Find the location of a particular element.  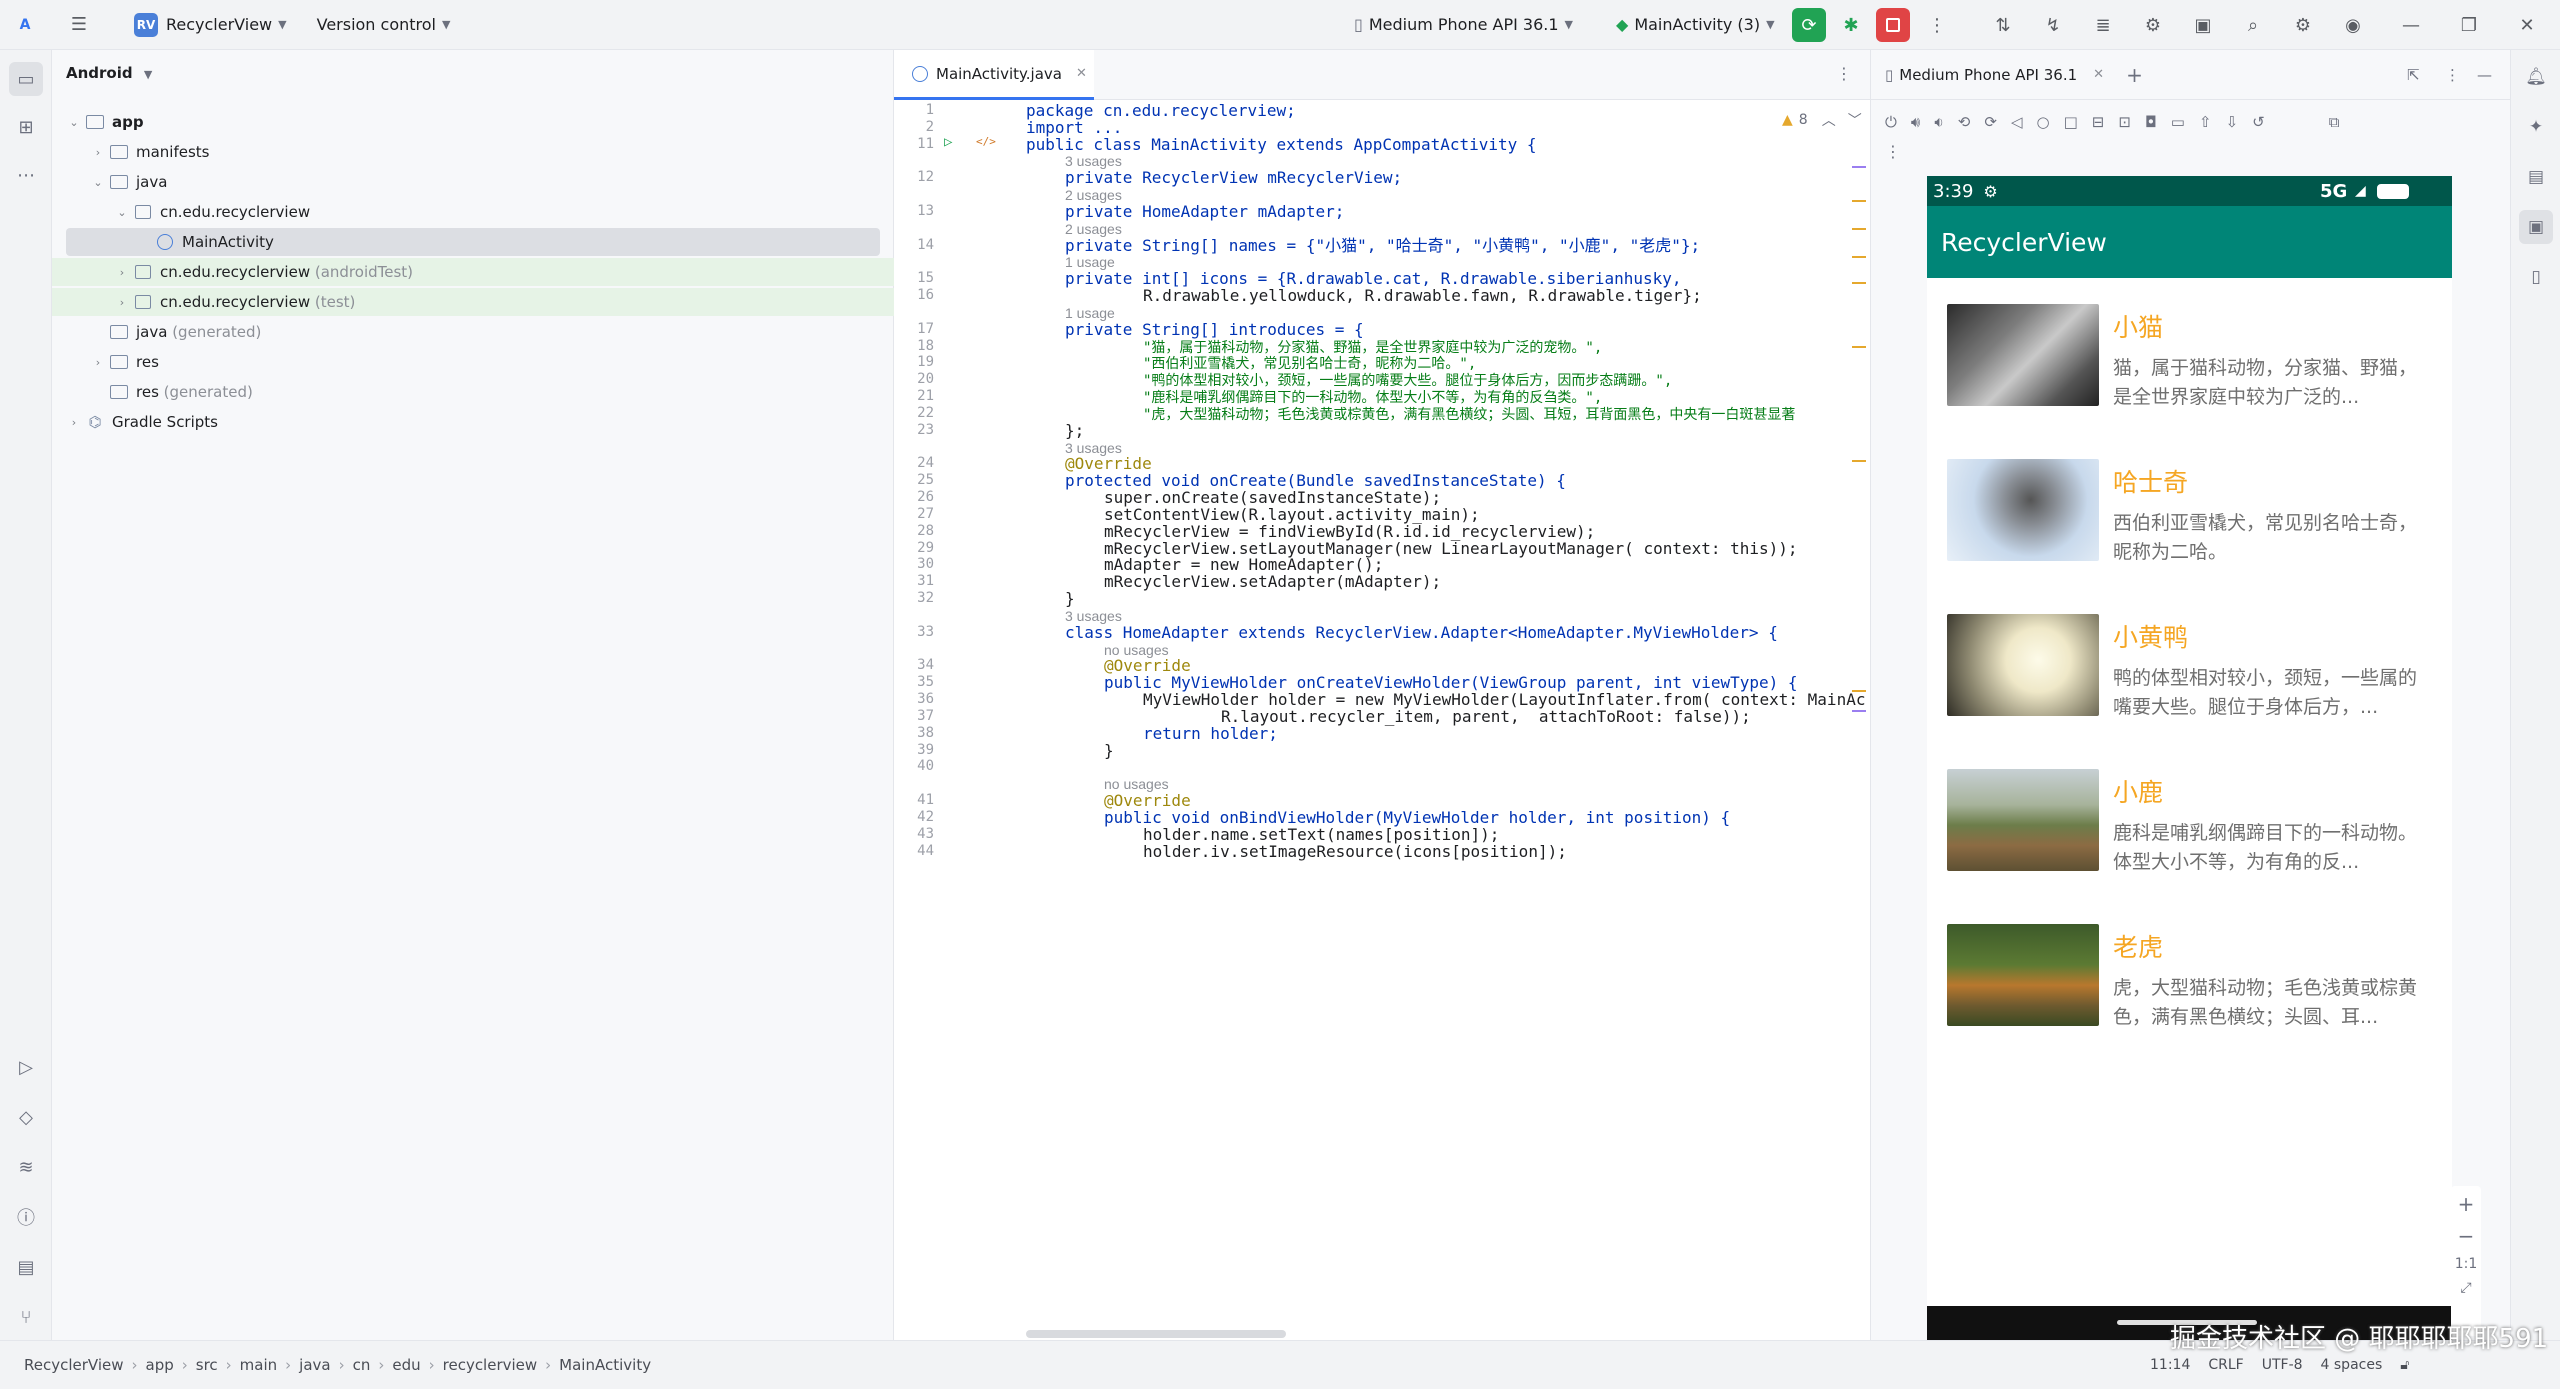

breadcrumb-item: src is located at coordinates (207, 1365).